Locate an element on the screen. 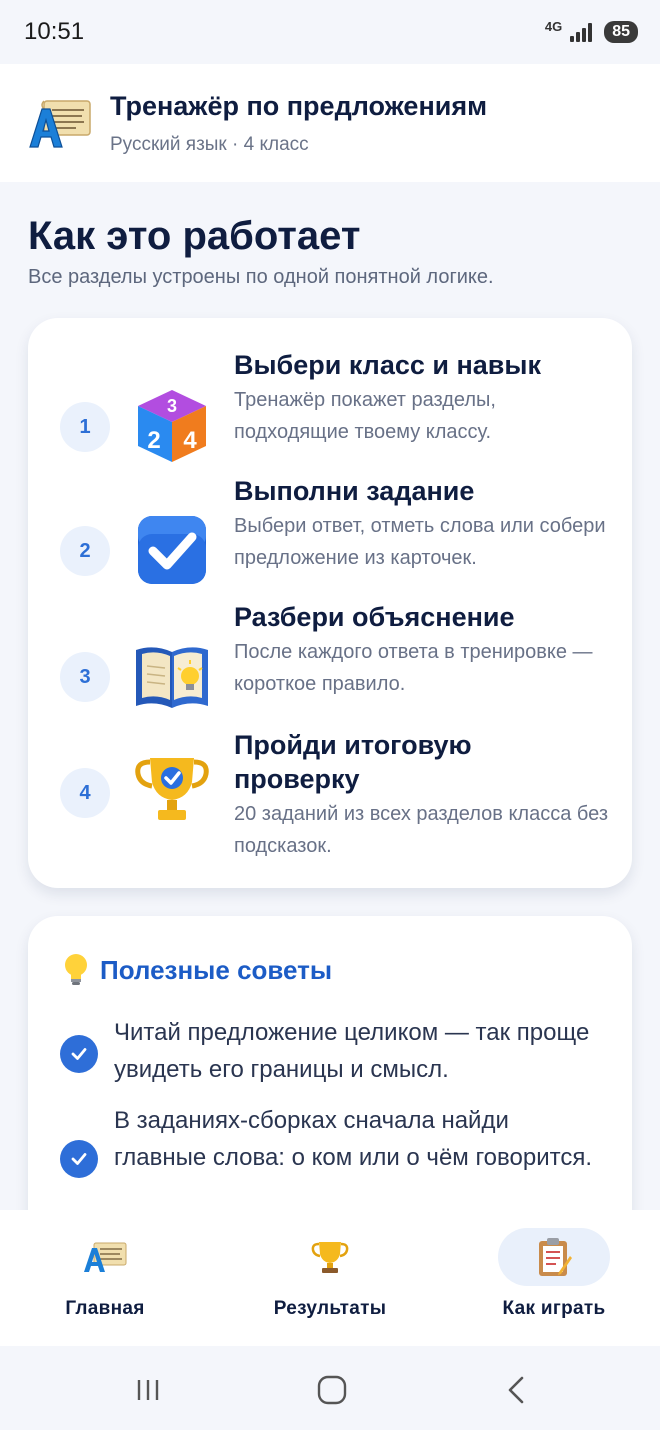  svg-text: 2 is located at coordinates (153, 440).